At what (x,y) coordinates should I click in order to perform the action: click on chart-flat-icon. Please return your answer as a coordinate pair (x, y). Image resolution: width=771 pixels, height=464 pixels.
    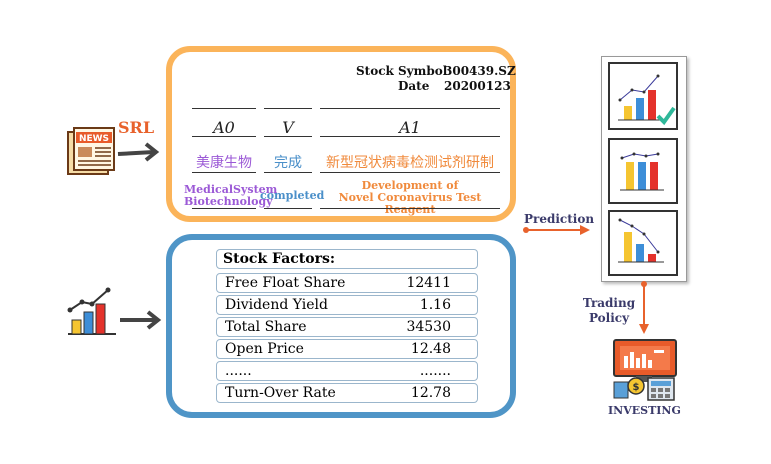
    Looking at the image, I should click on (643, 171).